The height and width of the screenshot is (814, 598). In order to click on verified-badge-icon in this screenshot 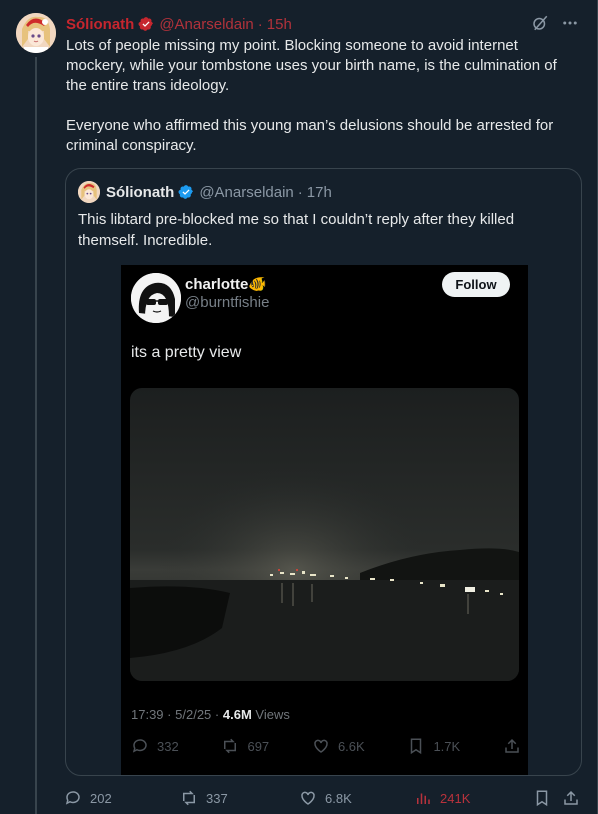, I will do `click(146, 24)`.